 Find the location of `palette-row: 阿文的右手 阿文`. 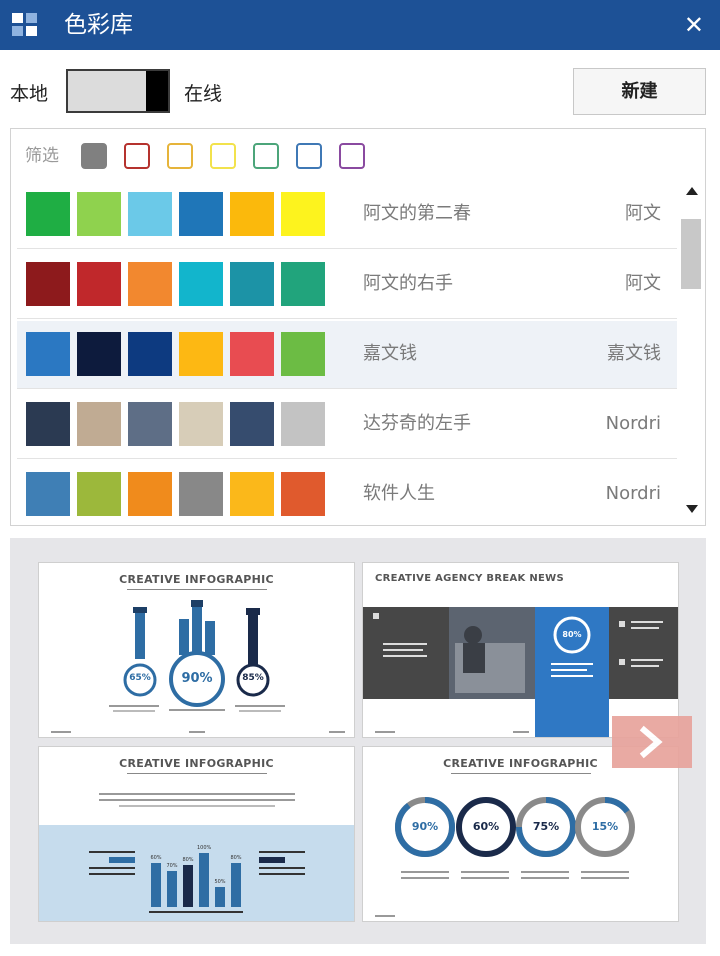

palette-row: 阿文的右手 阿文 is located at coordinates (347, 285).